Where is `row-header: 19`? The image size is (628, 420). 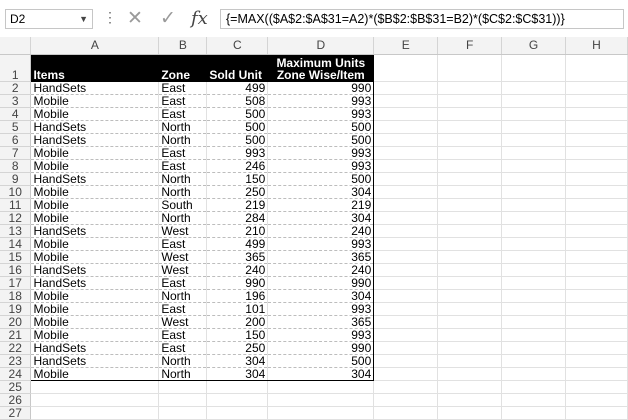
row-header: 19 is located at coordinates (16, 309).